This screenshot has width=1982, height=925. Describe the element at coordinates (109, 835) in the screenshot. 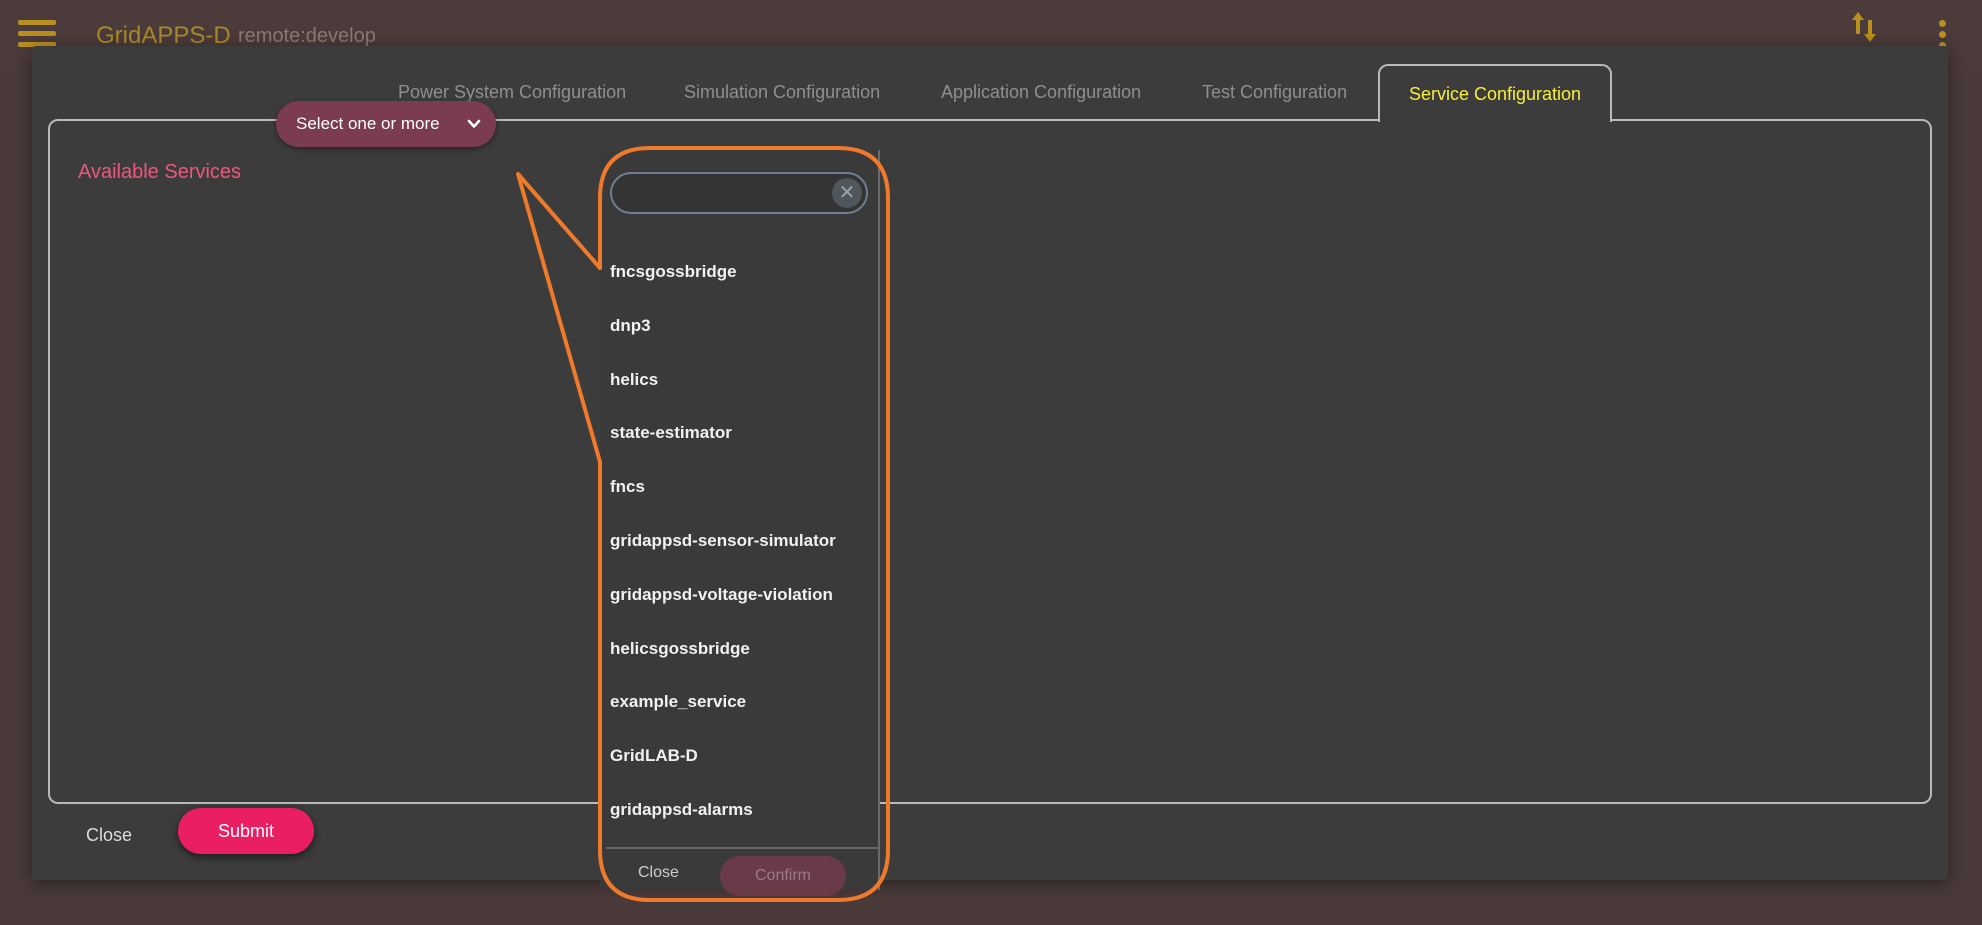

I see `dialog-close-button: Close` at that location.